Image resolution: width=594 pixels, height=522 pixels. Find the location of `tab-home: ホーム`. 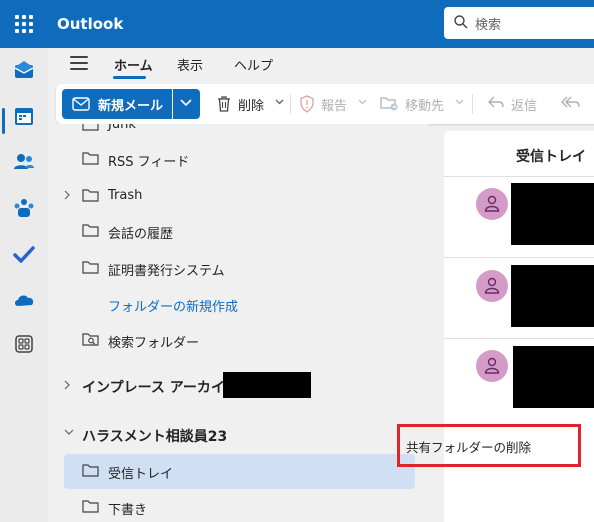

tab-home: ホーム is located at coordinates (133, 64).